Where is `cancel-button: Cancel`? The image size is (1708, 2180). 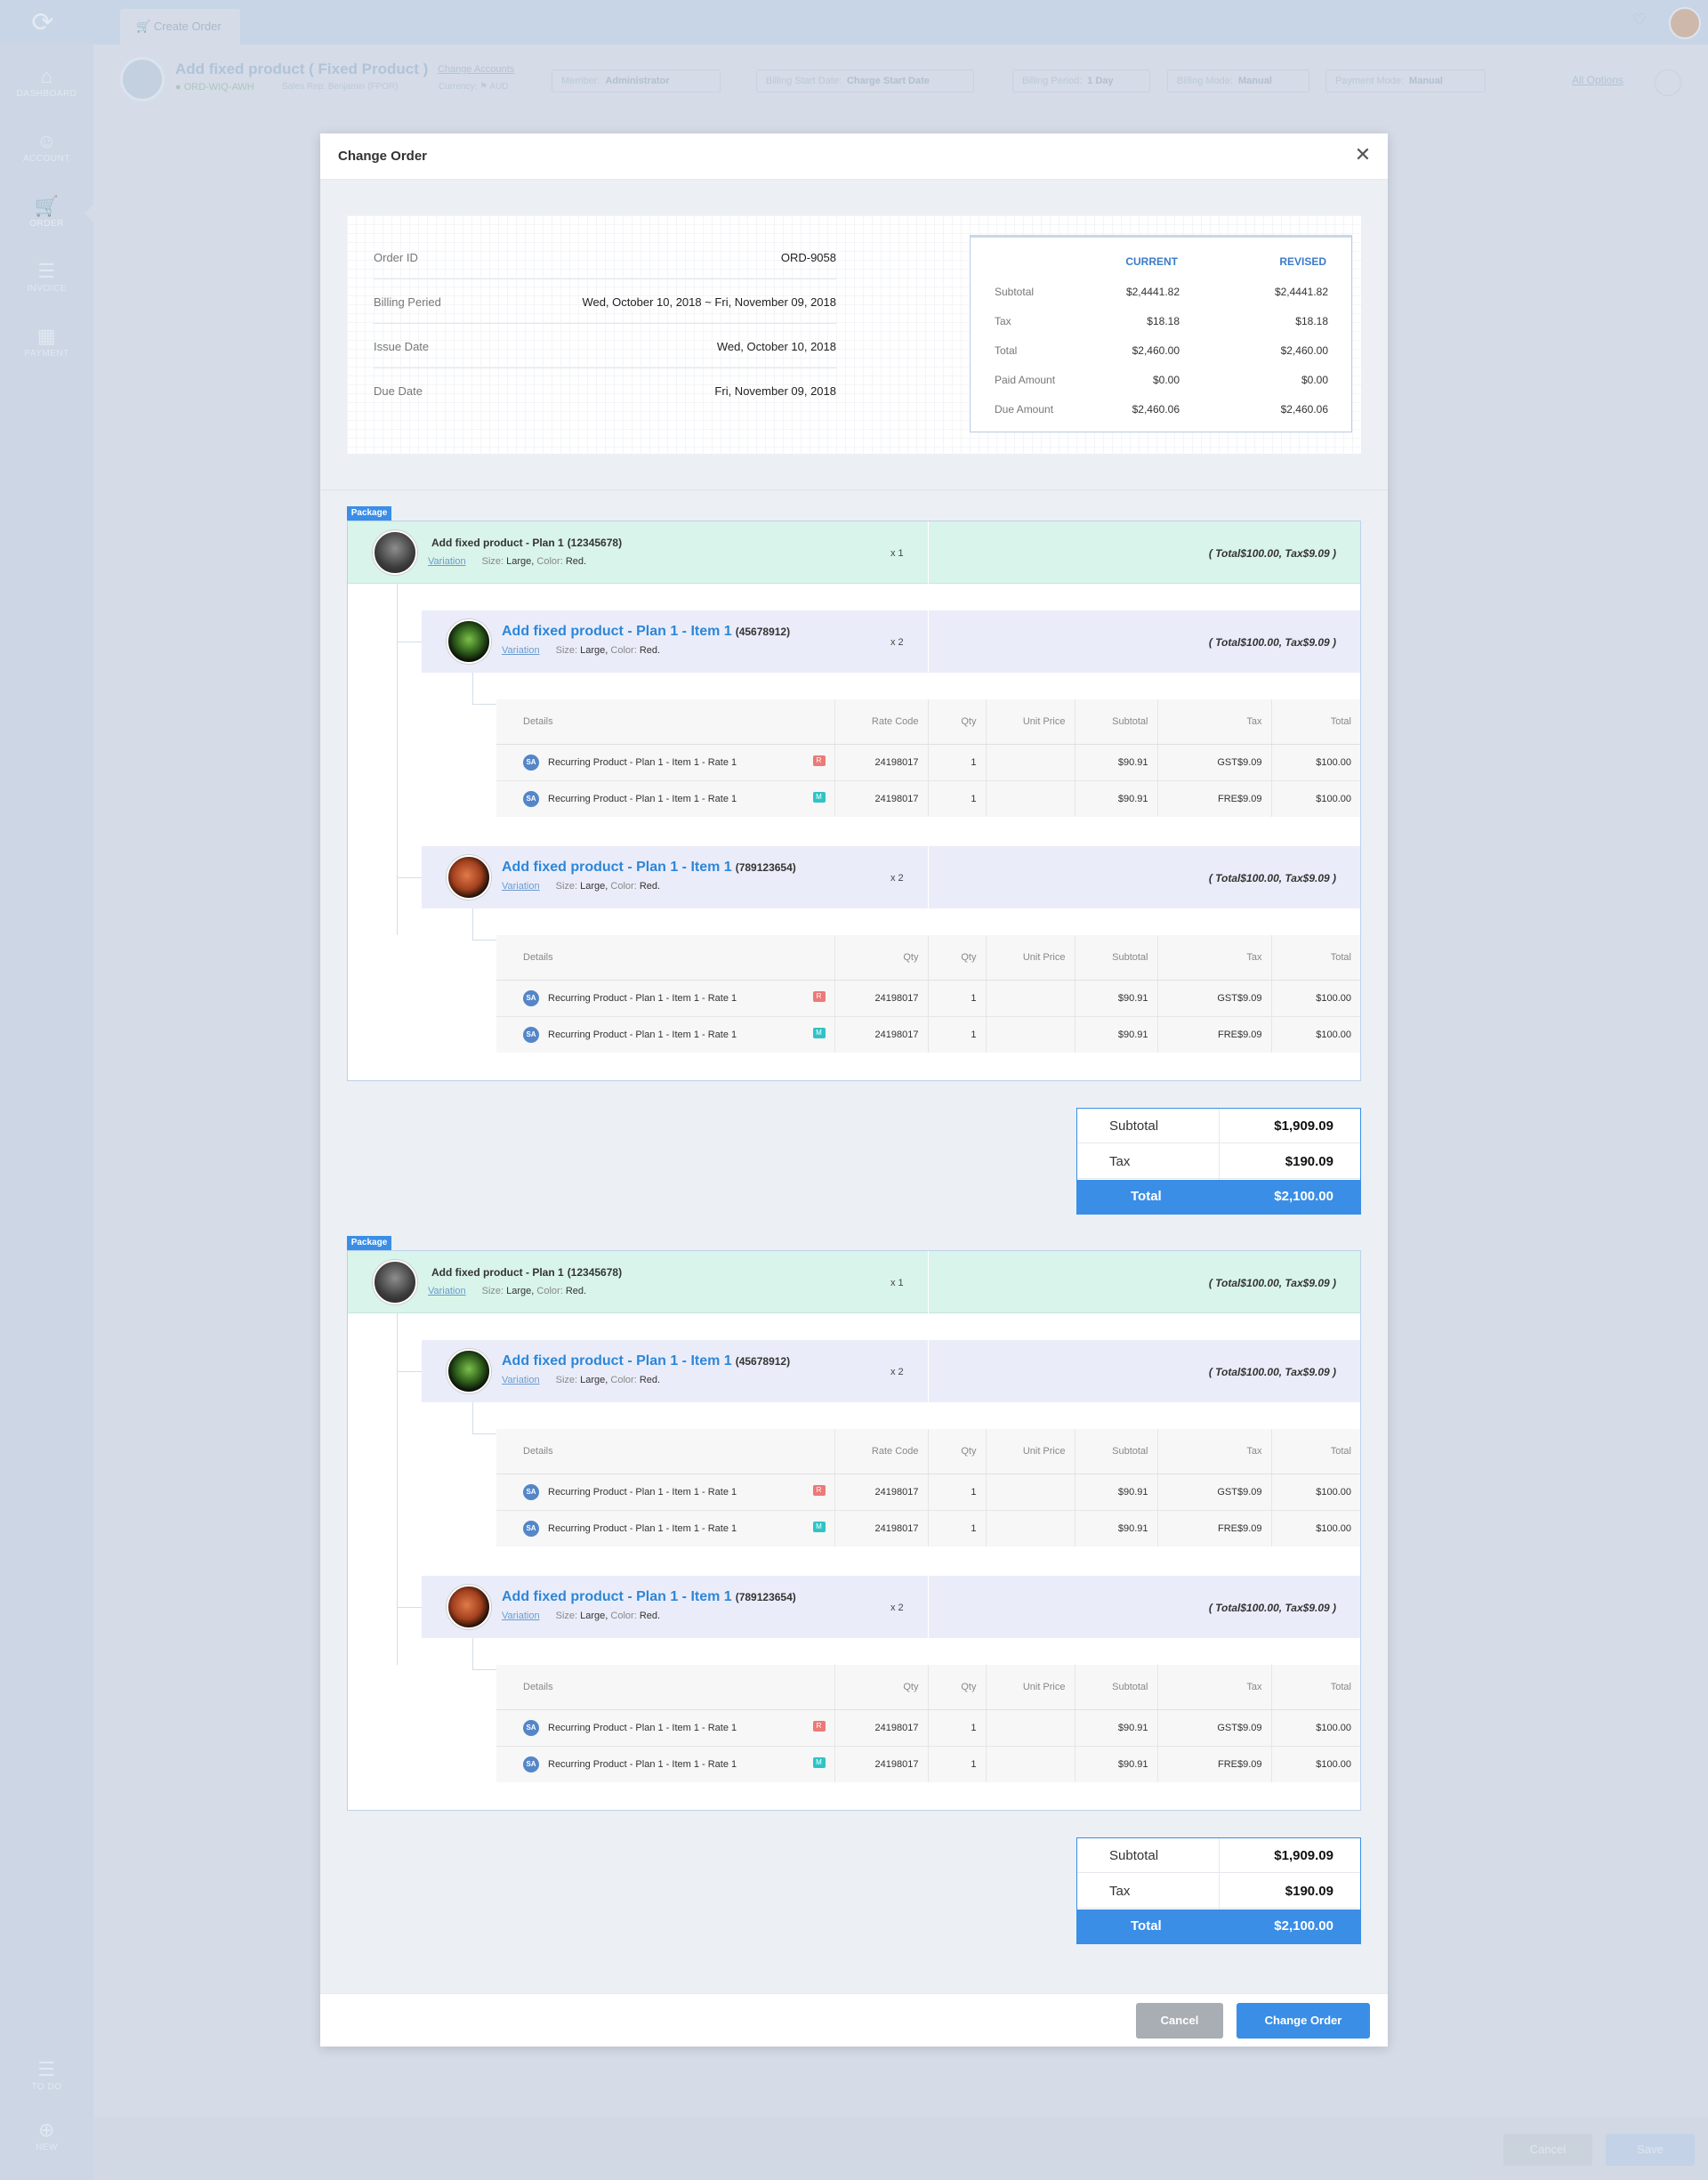 cancel-button: Cancel is located at coordinates (1179, 2021).